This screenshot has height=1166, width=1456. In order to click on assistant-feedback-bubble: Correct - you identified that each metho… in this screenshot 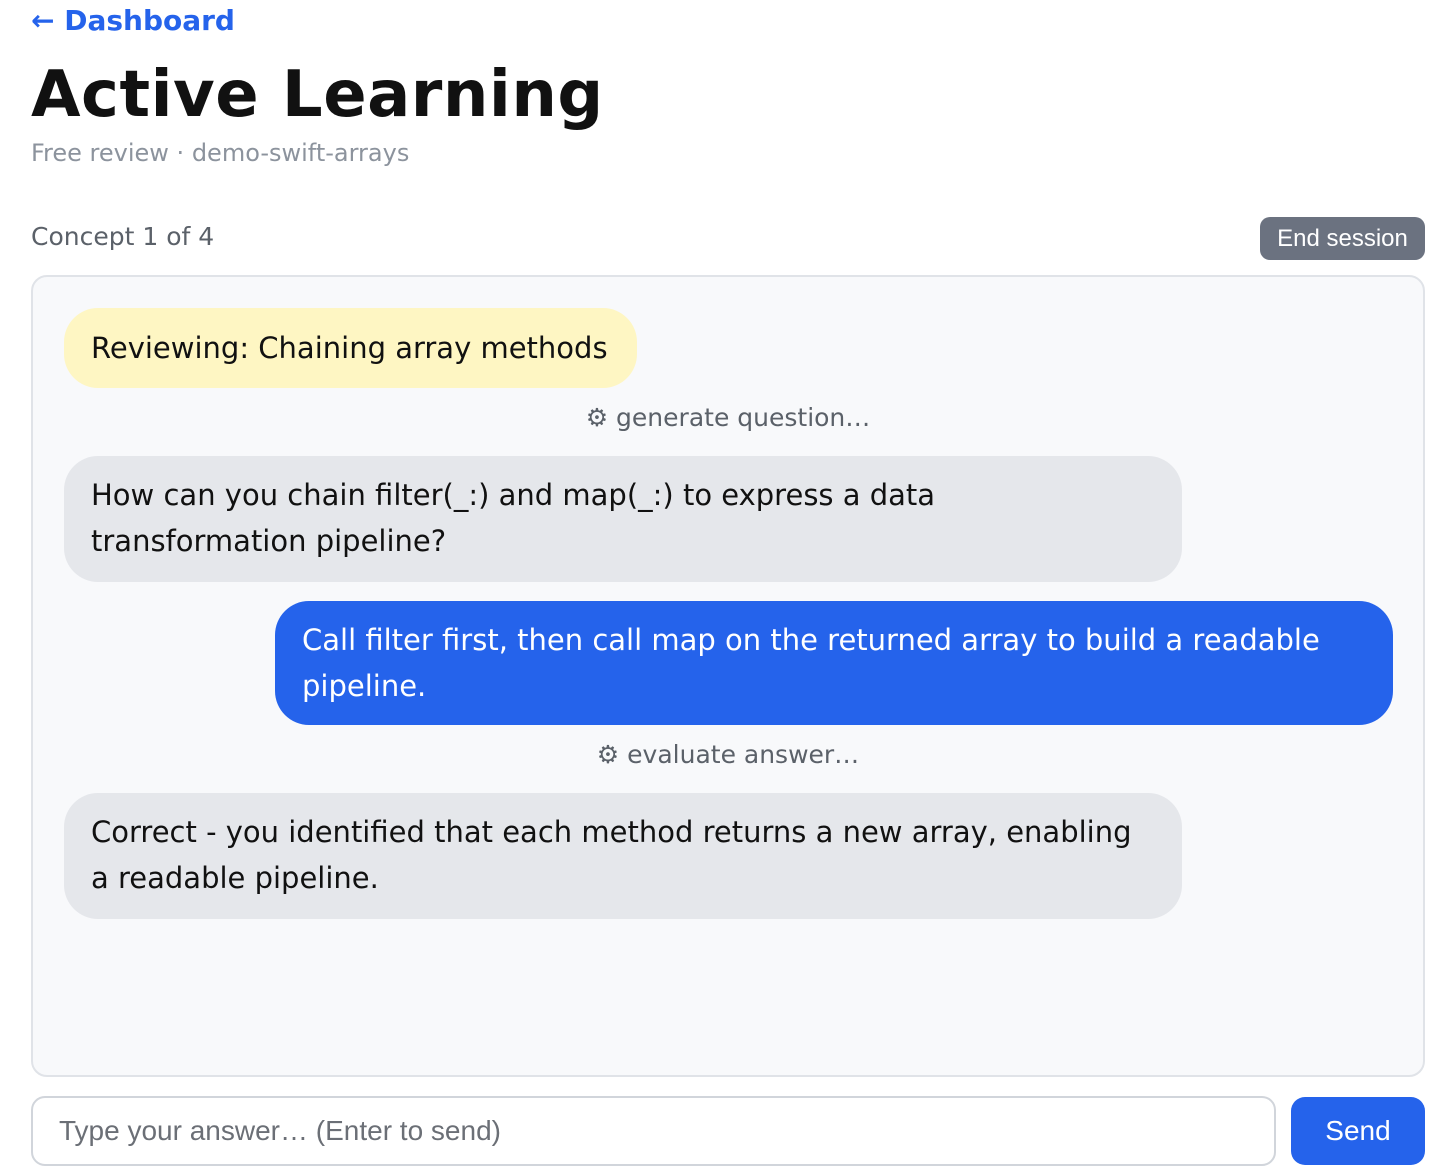, I will do `click(623, 856)`.